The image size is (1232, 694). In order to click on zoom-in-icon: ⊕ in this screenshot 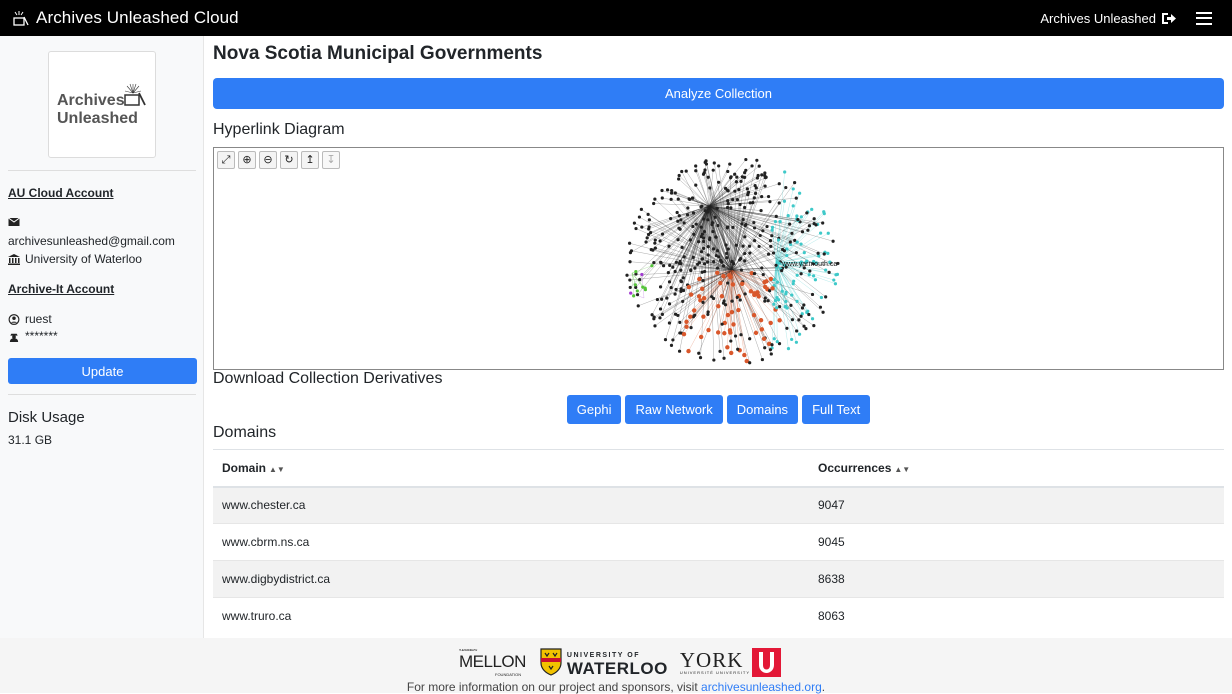, I will do `click(247, 160)`.